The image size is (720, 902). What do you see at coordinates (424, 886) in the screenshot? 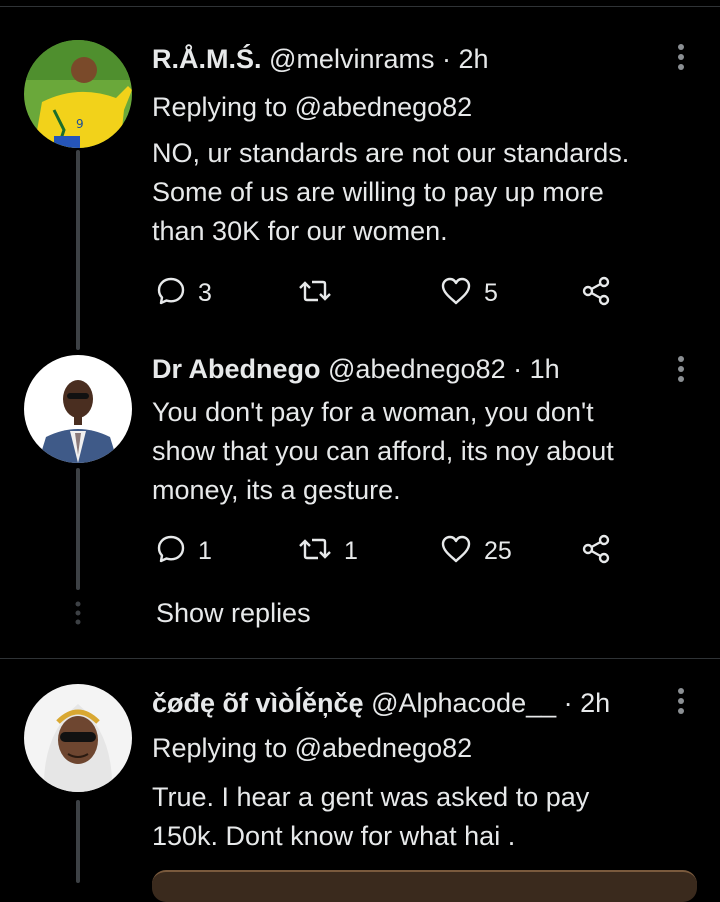
I see `media-preview` at bounding box center [424, 886].